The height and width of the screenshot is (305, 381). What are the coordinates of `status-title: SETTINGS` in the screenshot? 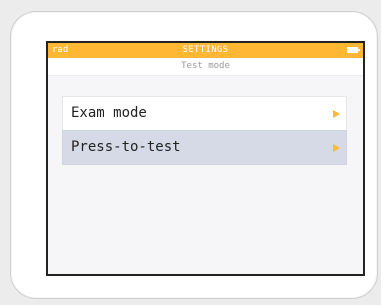 It's located at (205, 50).